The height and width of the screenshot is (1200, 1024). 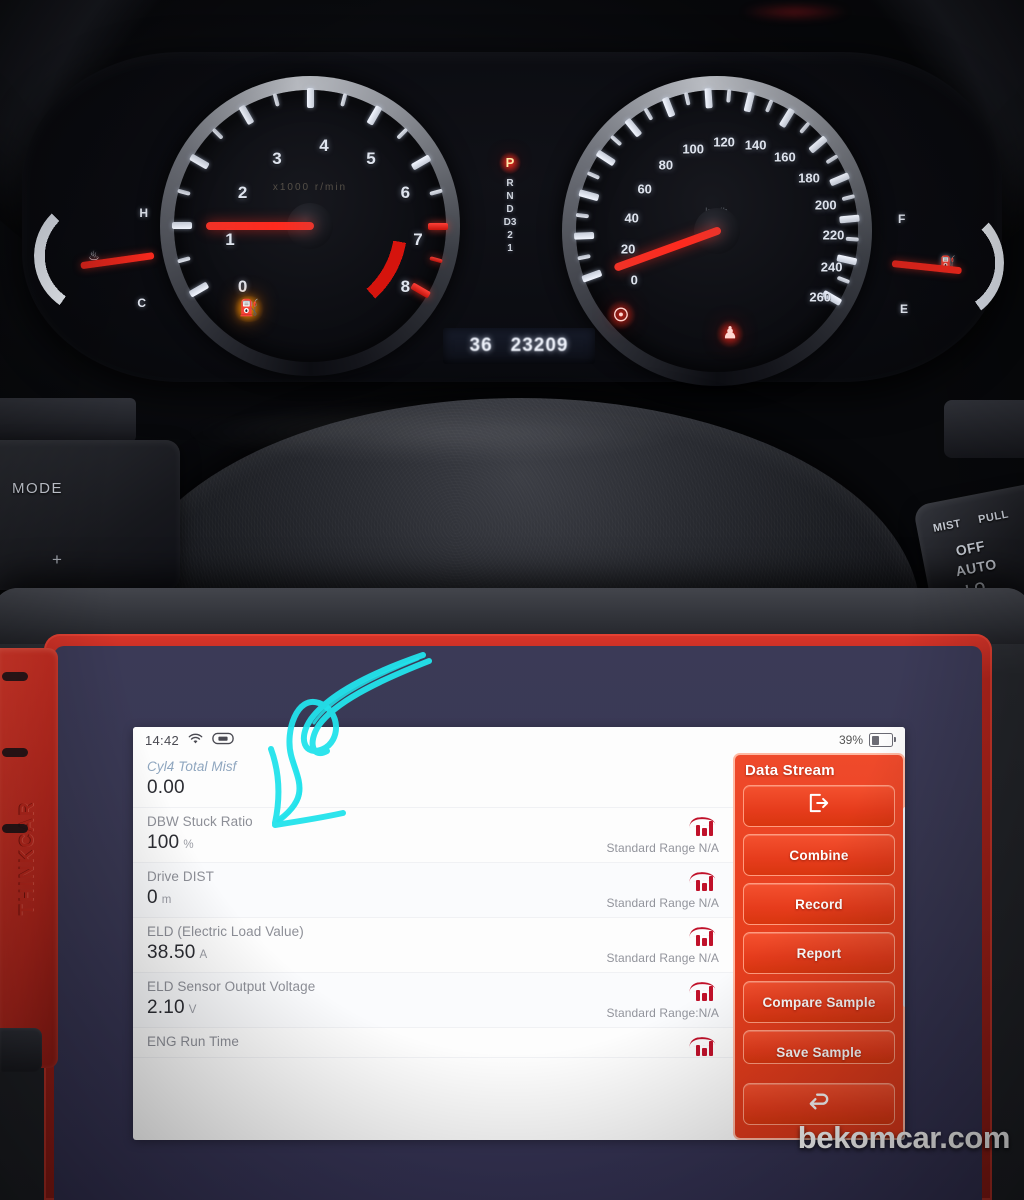 I want to click on status-bar: 14:42 39%, so click(x=519, y=740).